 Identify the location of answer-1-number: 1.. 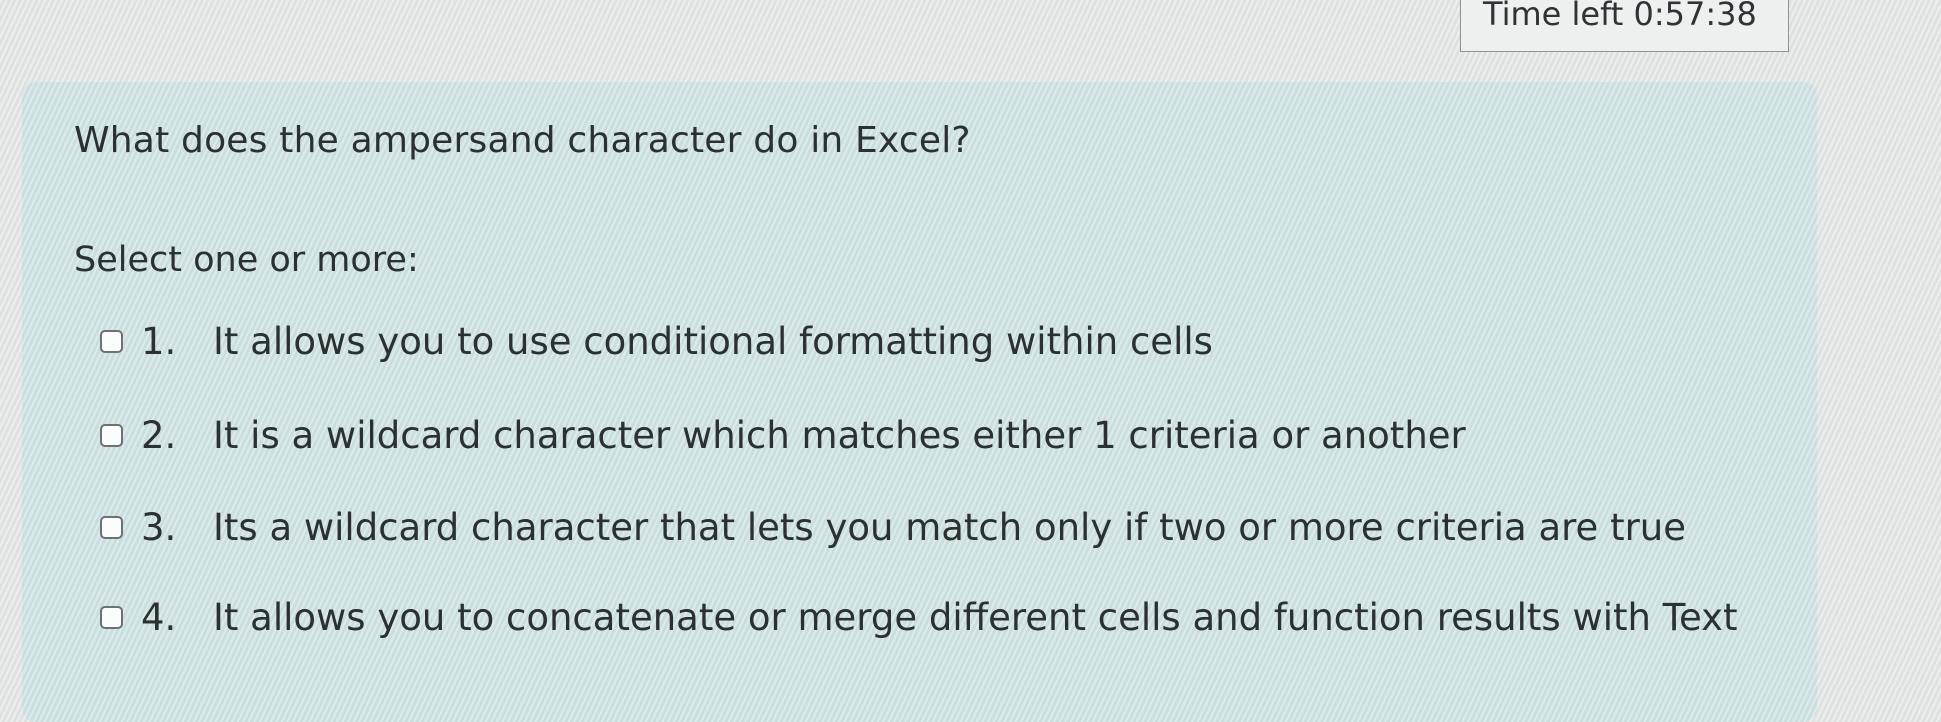
(159, 341).